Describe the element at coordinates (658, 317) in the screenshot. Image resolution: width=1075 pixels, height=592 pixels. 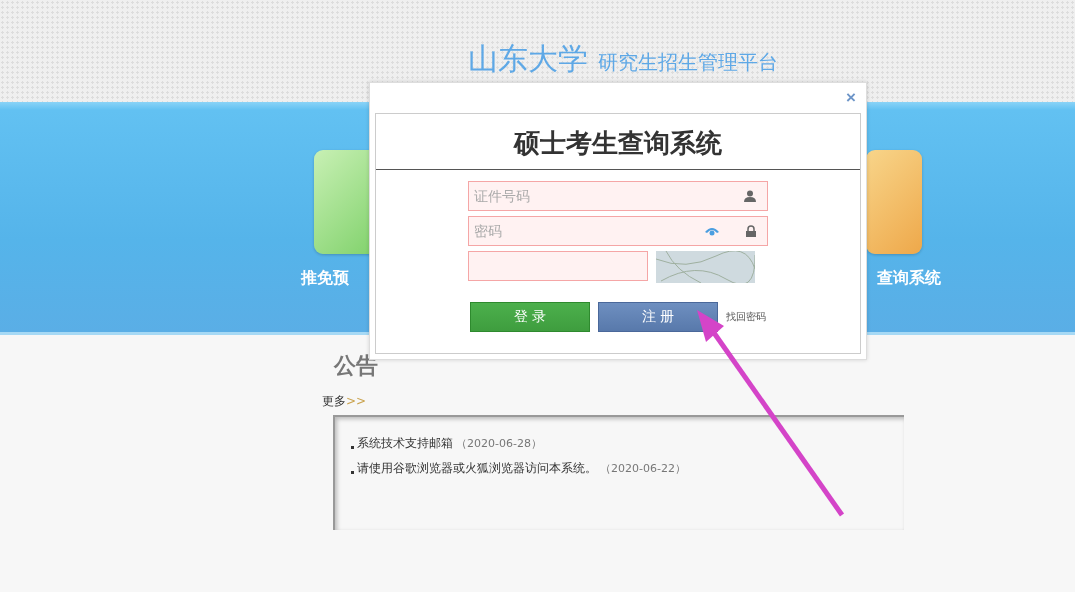
I see `register-button: 注 册` at that location.